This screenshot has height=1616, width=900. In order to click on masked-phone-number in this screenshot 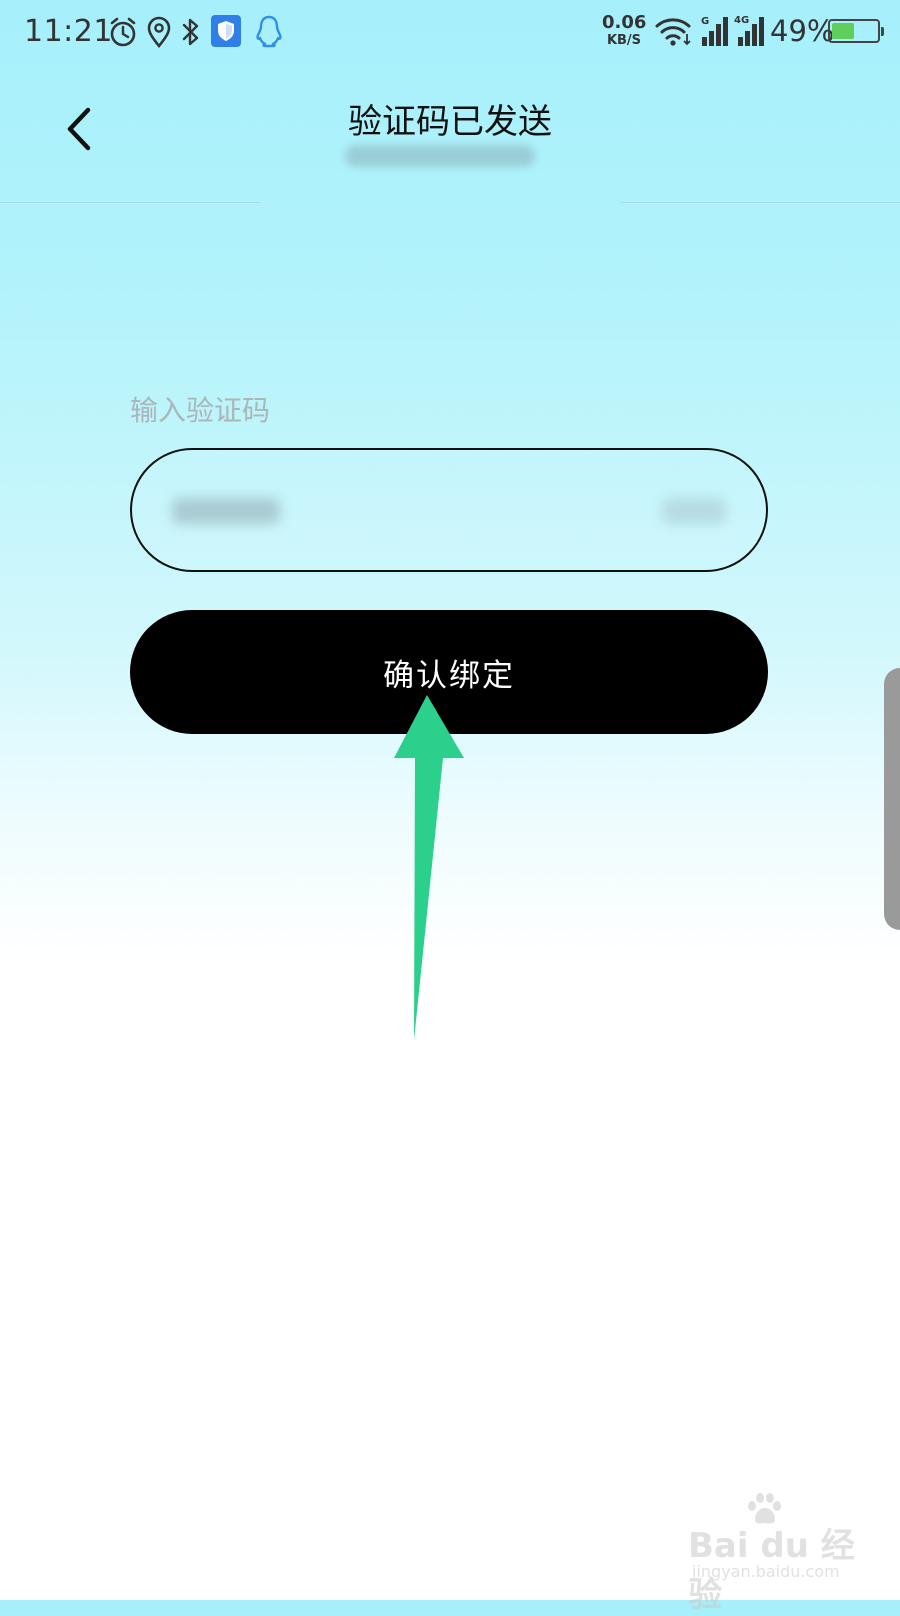, I will do `click(440, 156)`.